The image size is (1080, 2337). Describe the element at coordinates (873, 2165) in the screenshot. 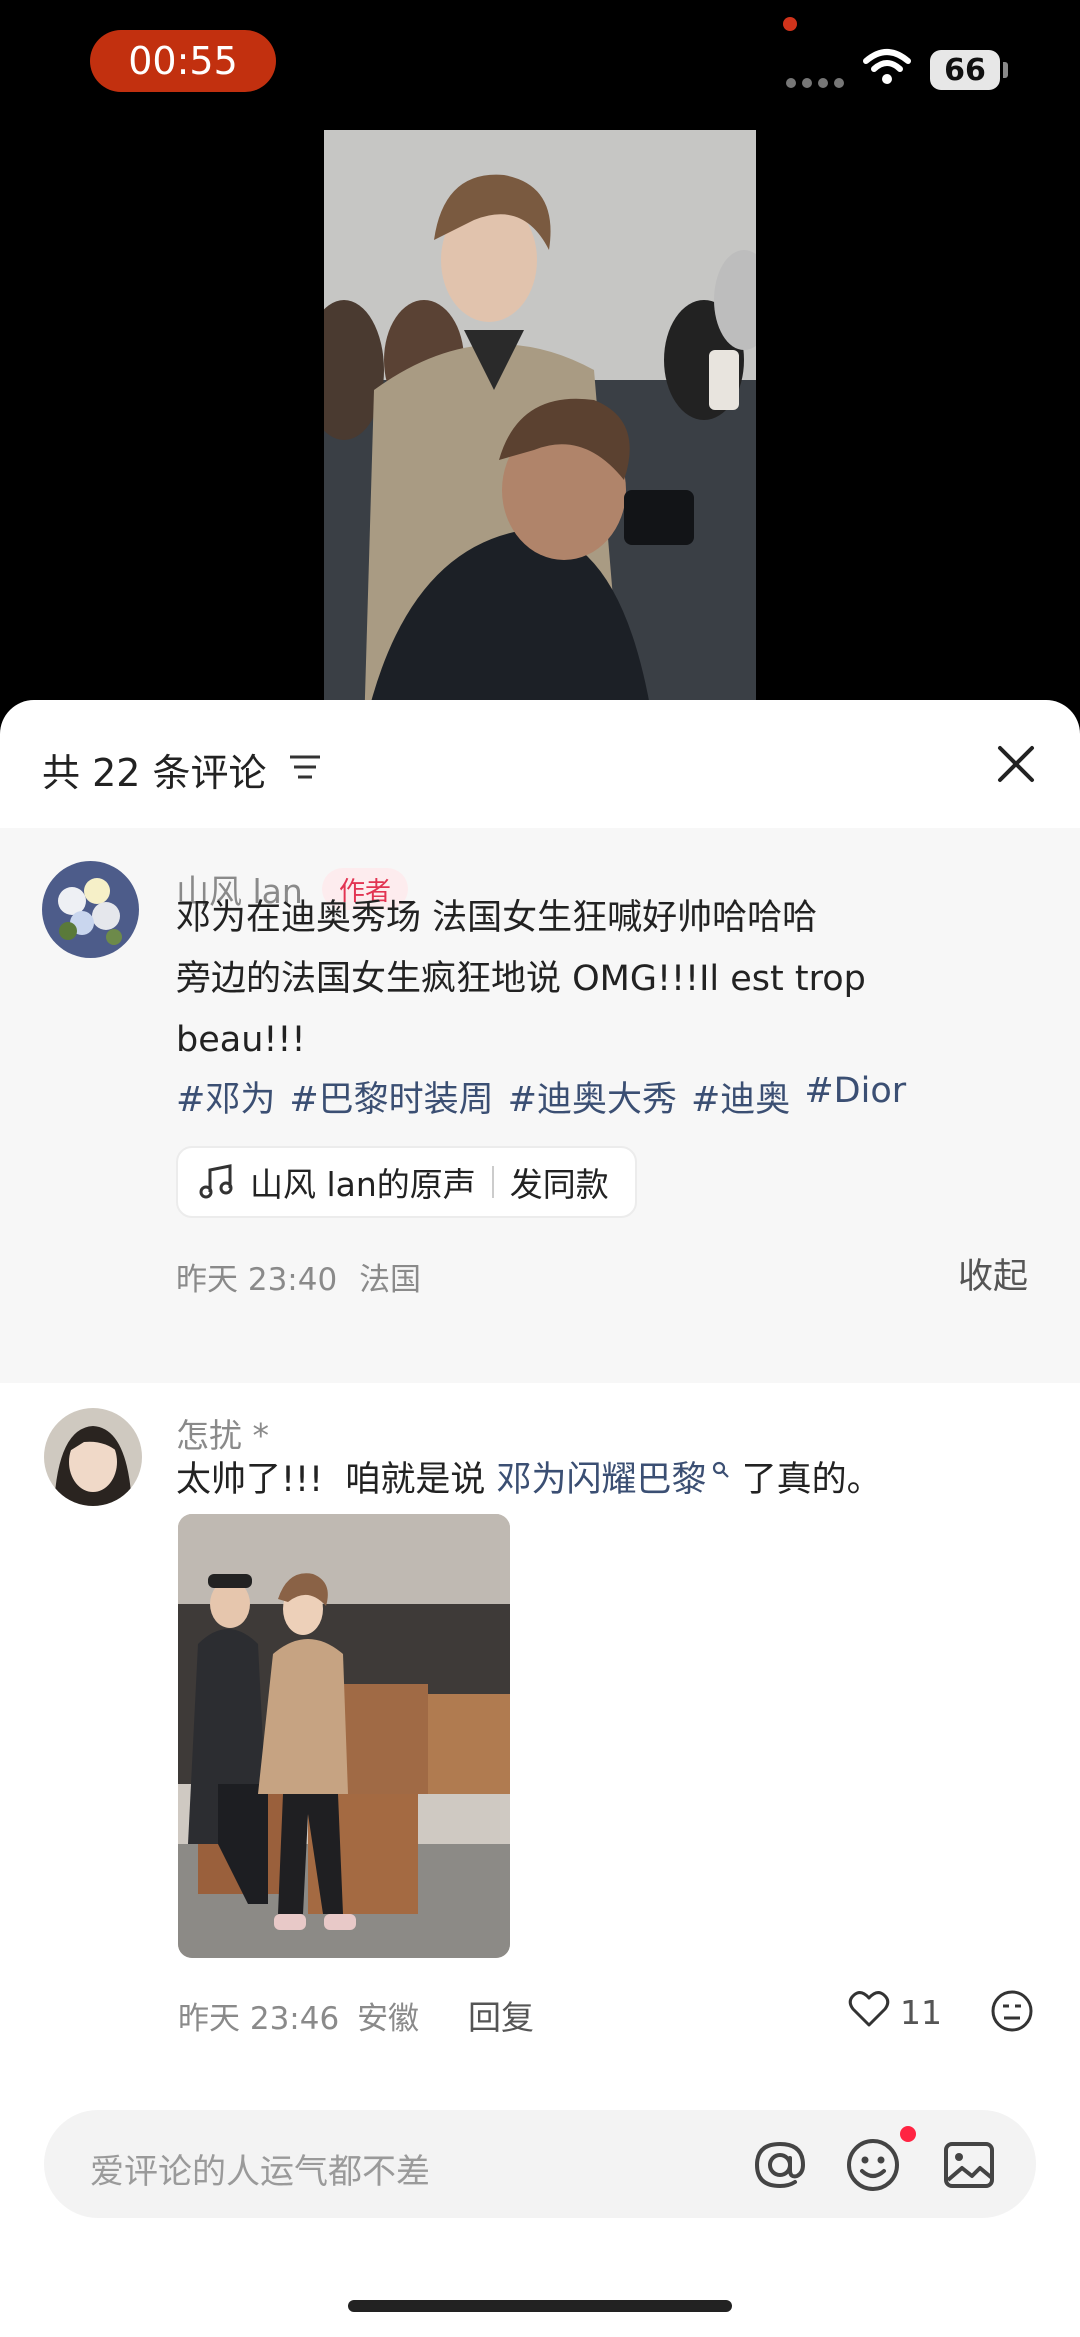

I see `emoji-icon` at that location.